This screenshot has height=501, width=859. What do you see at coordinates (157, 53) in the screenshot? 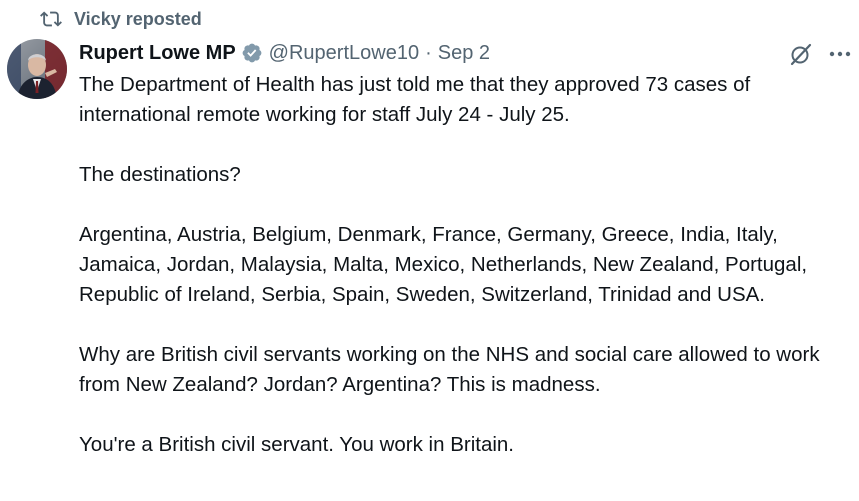
I see `author-name: Rupert Lowe MP` at bounding box center [157, 53].